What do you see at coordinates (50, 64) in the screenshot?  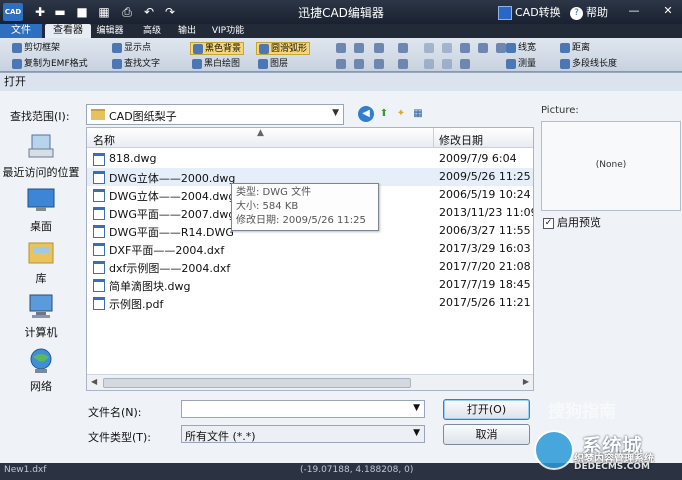 I see `copy-emf-button: 复制为EMF格式` at bounding box center [50, 64].